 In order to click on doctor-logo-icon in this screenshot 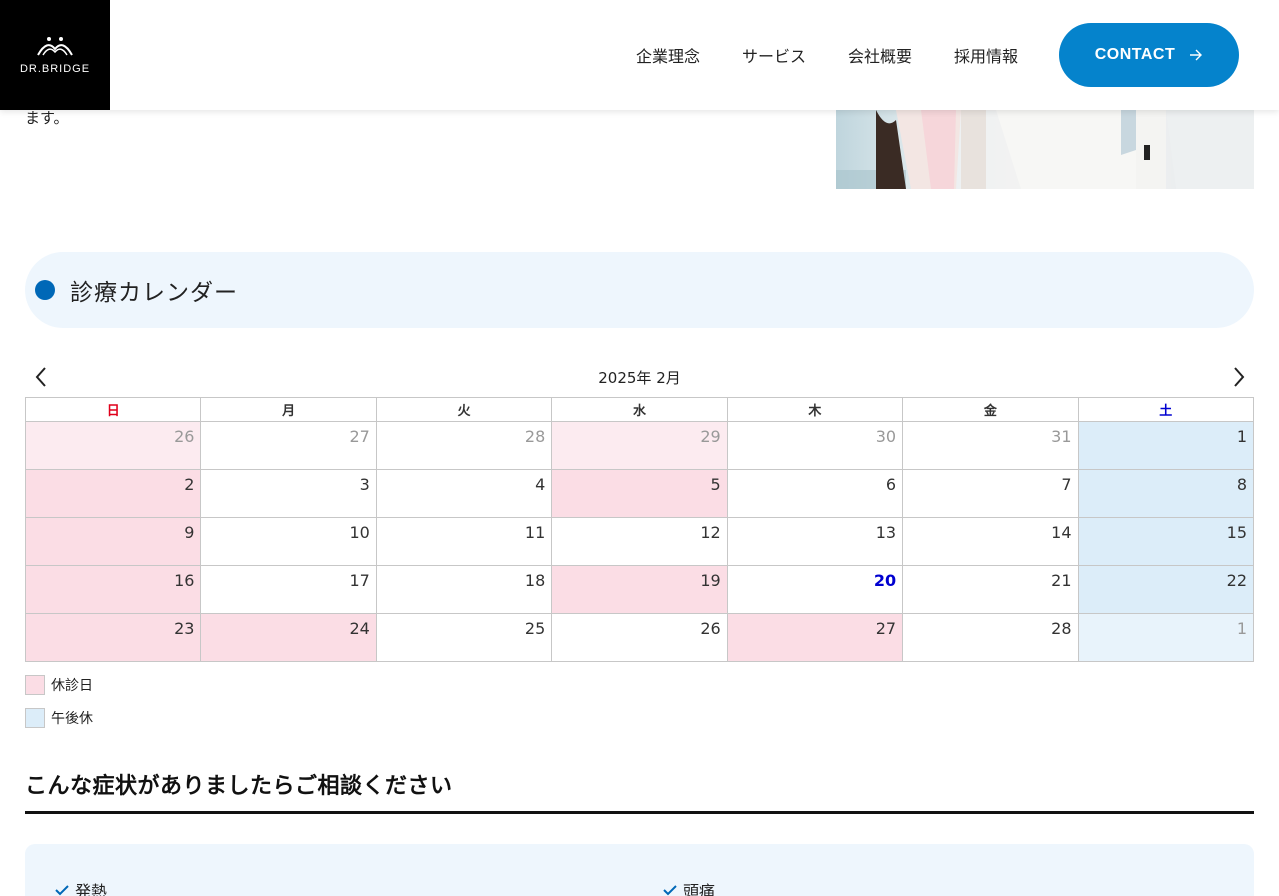, I will do `click(55, 46)`.